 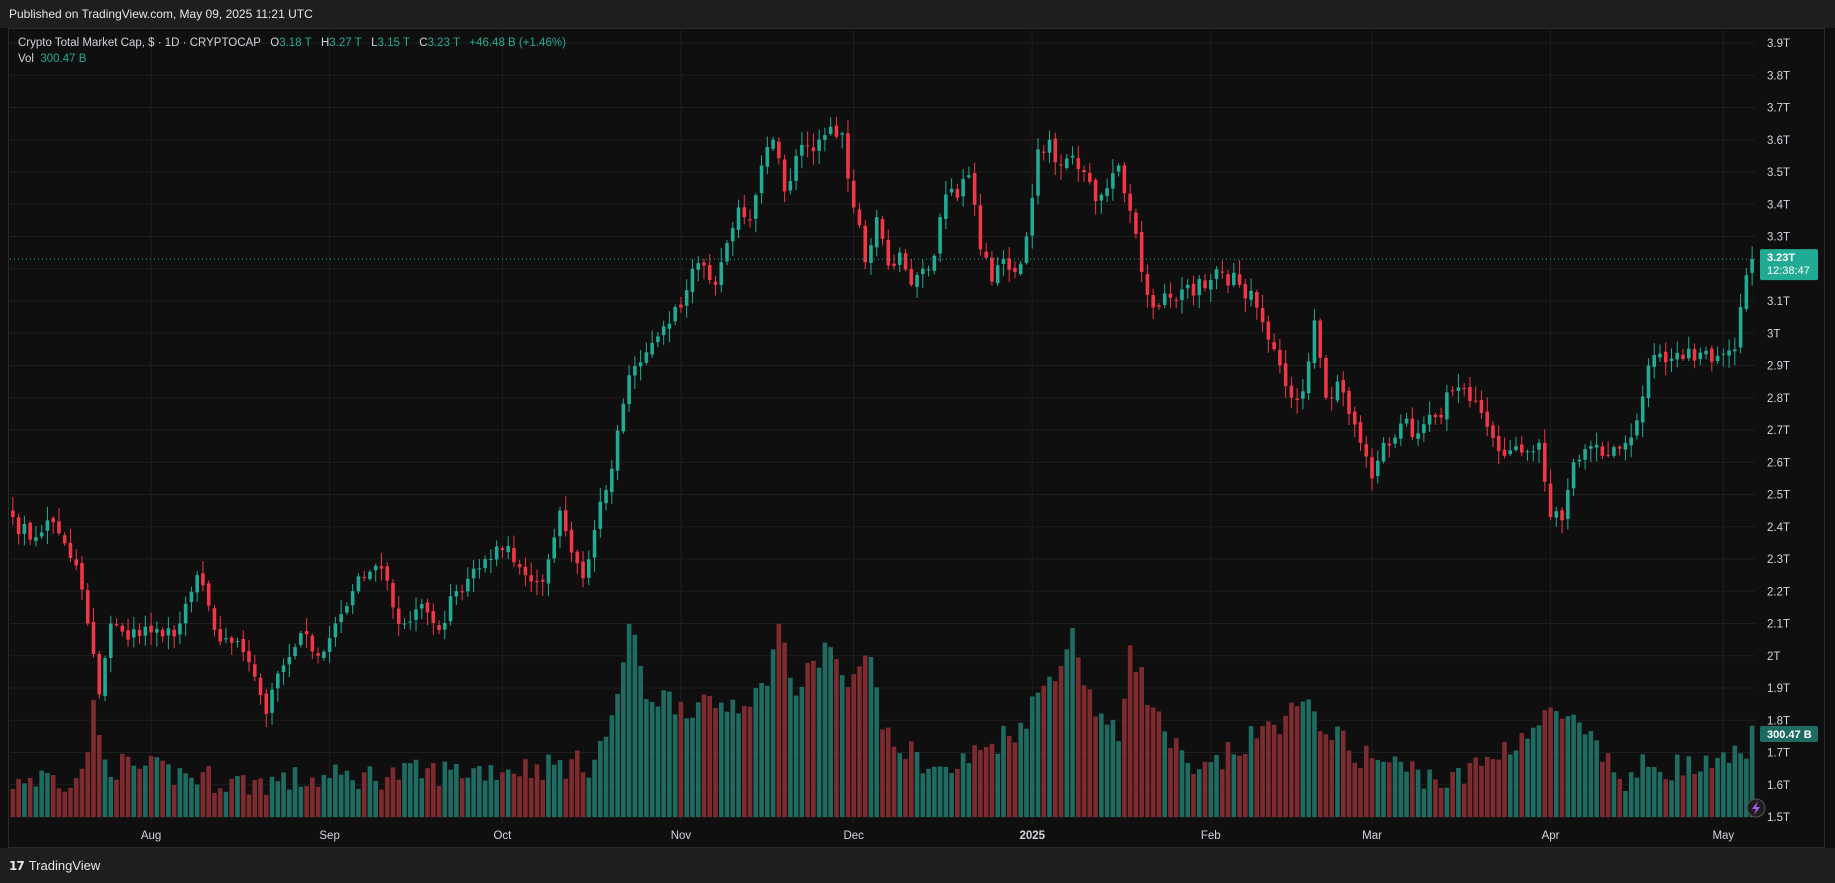 What do you see at coordinates (938, 836) in the screenshot?
I see `time-axis: Aug Sep Oct Nov Dec 2025 Feb Mar Apr May` at bounding box center [938, 836].